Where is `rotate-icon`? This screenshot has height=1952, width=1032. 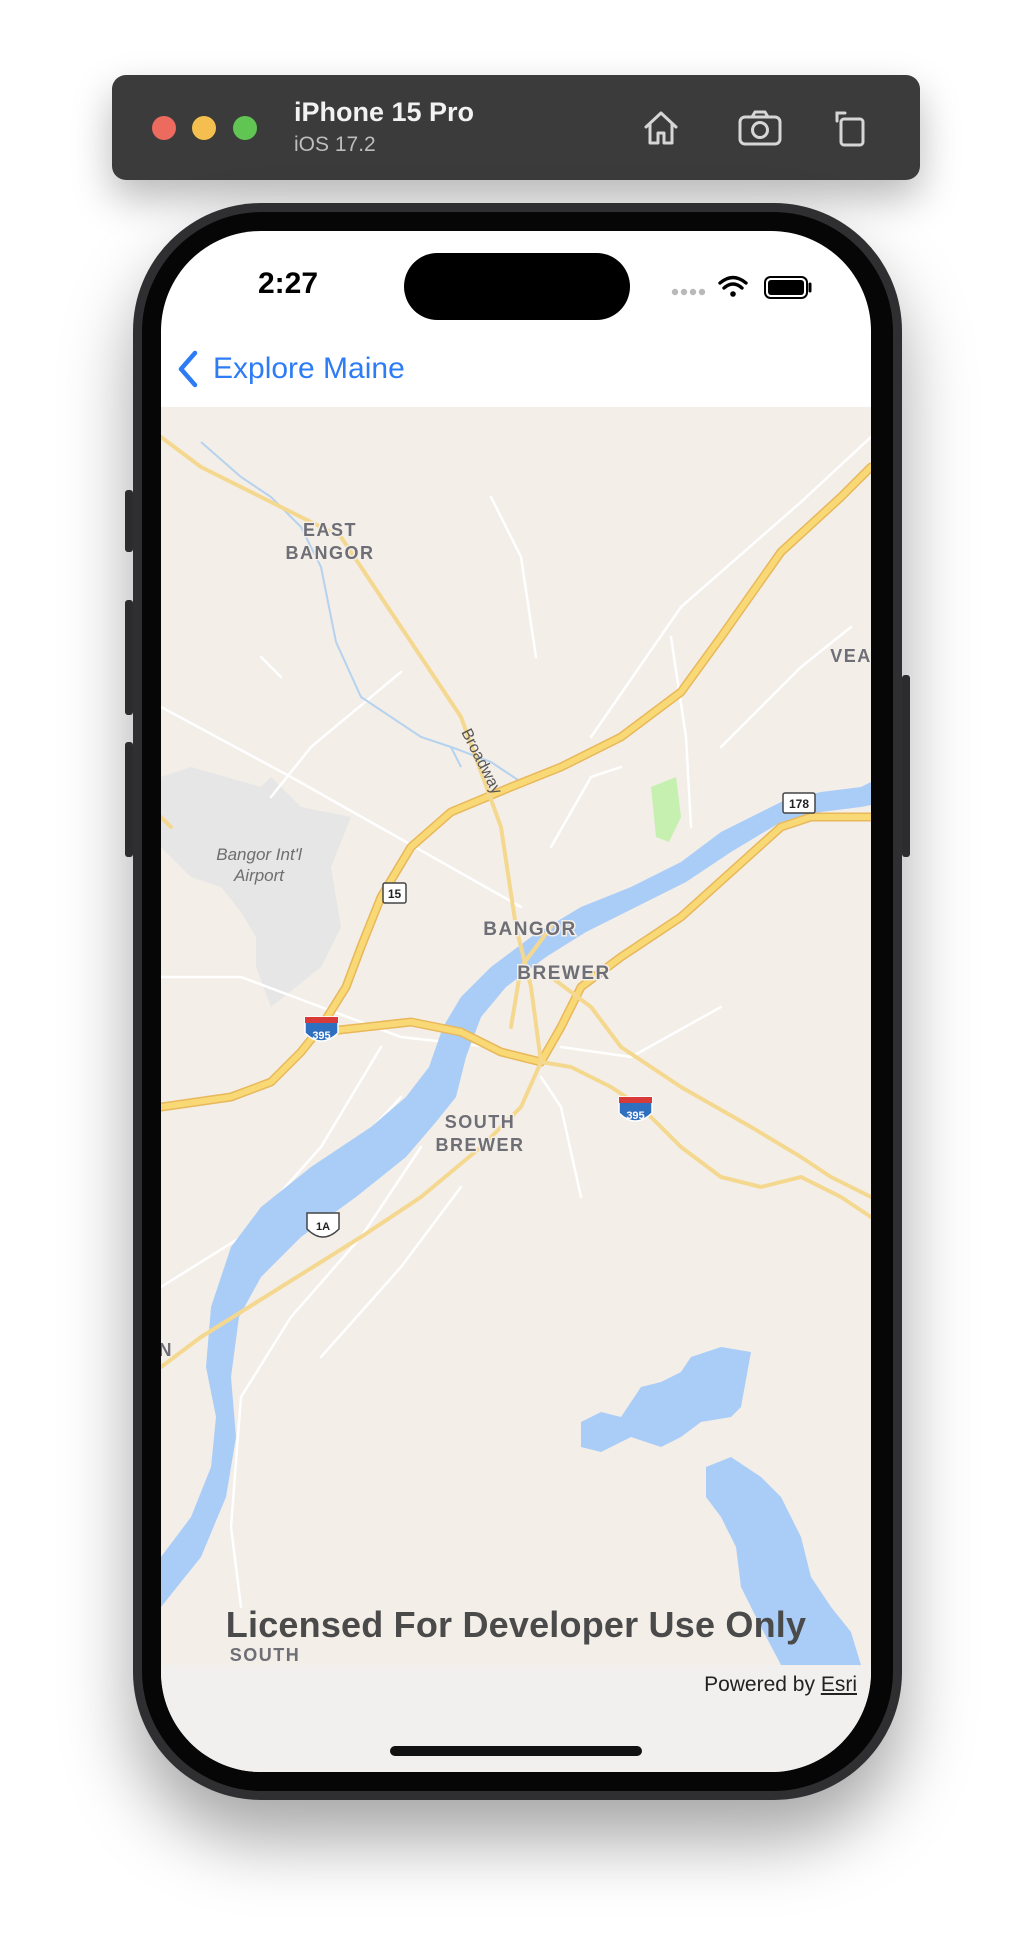
rotate-icon is located at coordinates (852, 128).